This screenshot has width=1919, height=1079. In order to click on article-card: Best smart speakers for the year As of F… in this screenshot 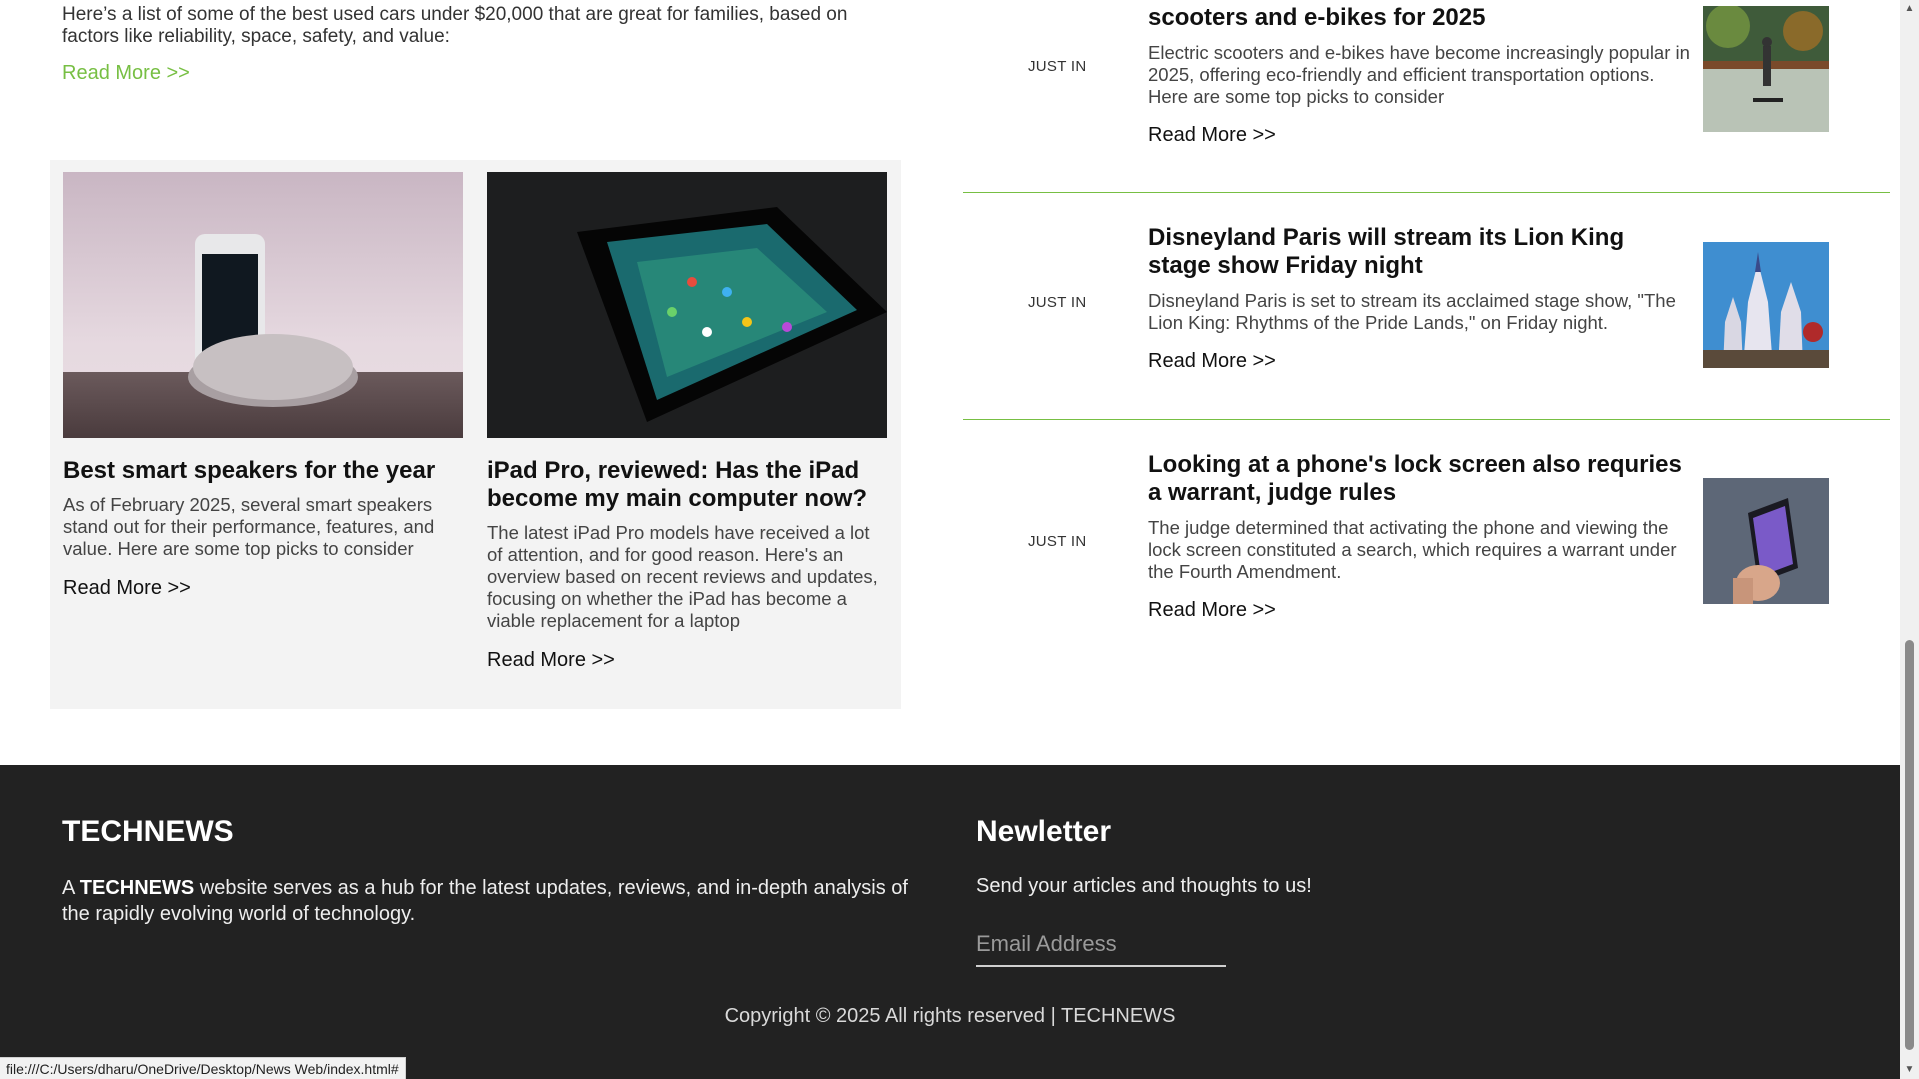, I will do `click(263, 386)`.